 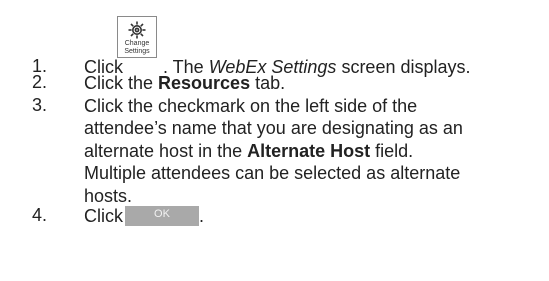 I want to click on step-text-before: Click, so click(x=103, y=216).